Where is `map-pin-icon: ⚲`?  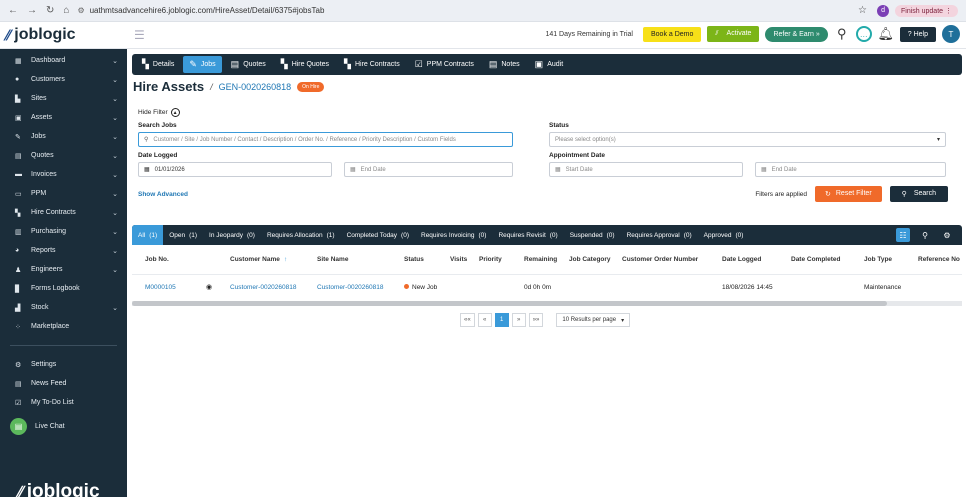
map-pin-icon: ⚲ is located at coordinates (925, 235).